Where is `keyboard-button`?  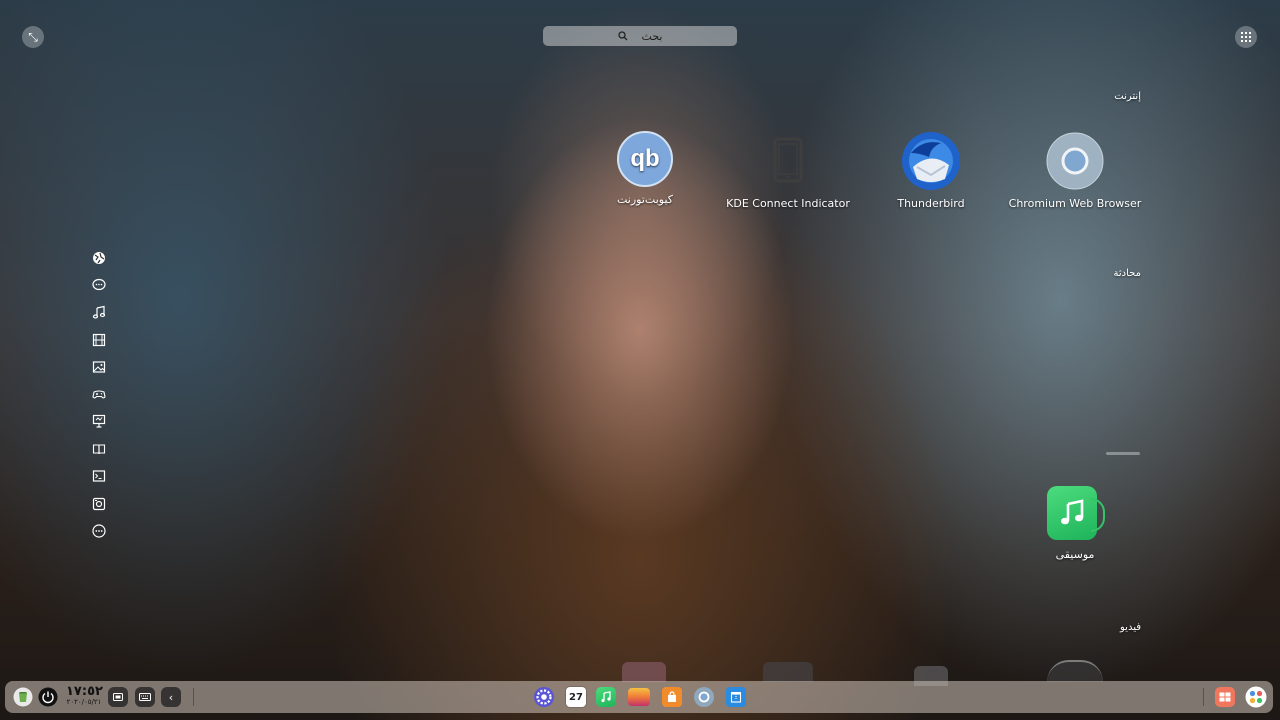
keyboard-button is located at coordinates (145, 697).